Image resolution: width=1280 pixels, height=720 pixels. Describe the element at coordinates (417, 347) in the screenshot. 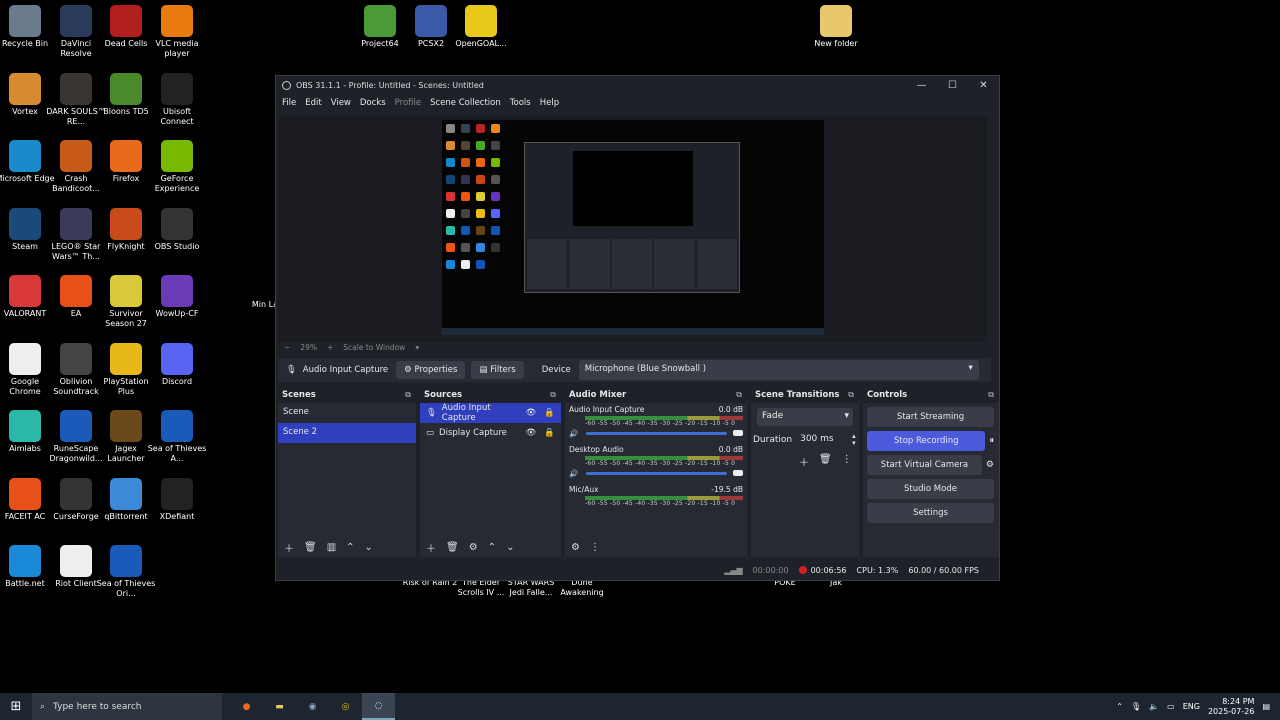

I see `chevron-down-icon: ▾` at that location.